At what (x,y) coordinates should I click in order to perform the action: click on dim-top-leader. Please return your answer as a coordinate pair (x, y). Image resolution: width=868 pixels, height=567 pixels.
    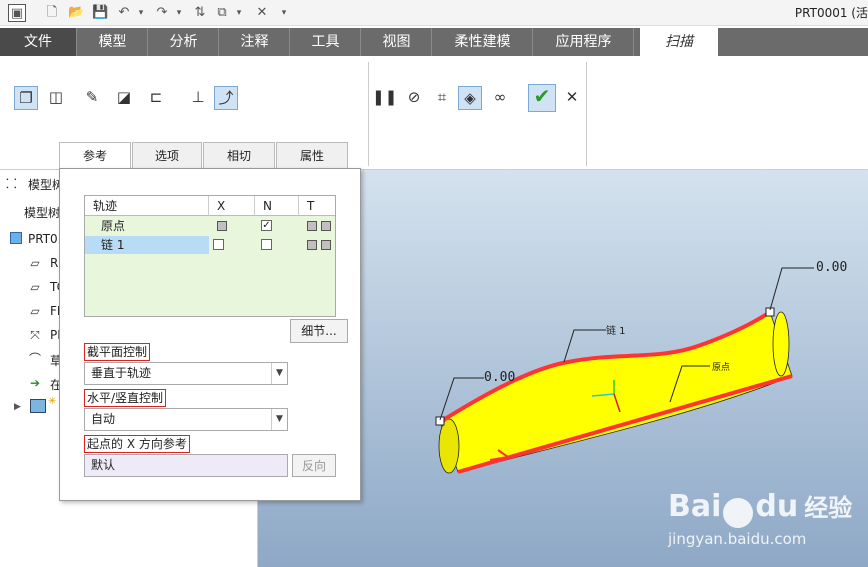
    Looking at the image, I should click on (791, 289).